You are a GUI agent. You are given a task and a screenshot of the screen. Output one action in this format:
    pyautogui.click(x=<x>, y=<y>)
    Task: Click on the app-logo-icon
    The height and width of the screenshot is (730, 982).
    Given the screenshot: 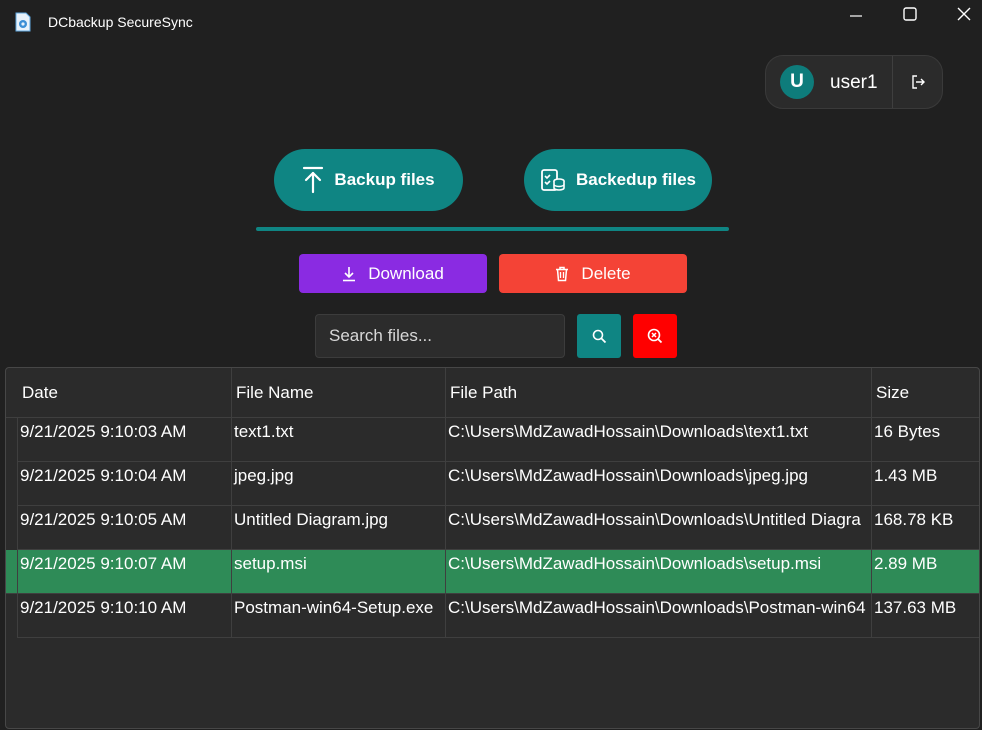 What is the action you would take?
    pyautogui.click(x=23, y=22)
    